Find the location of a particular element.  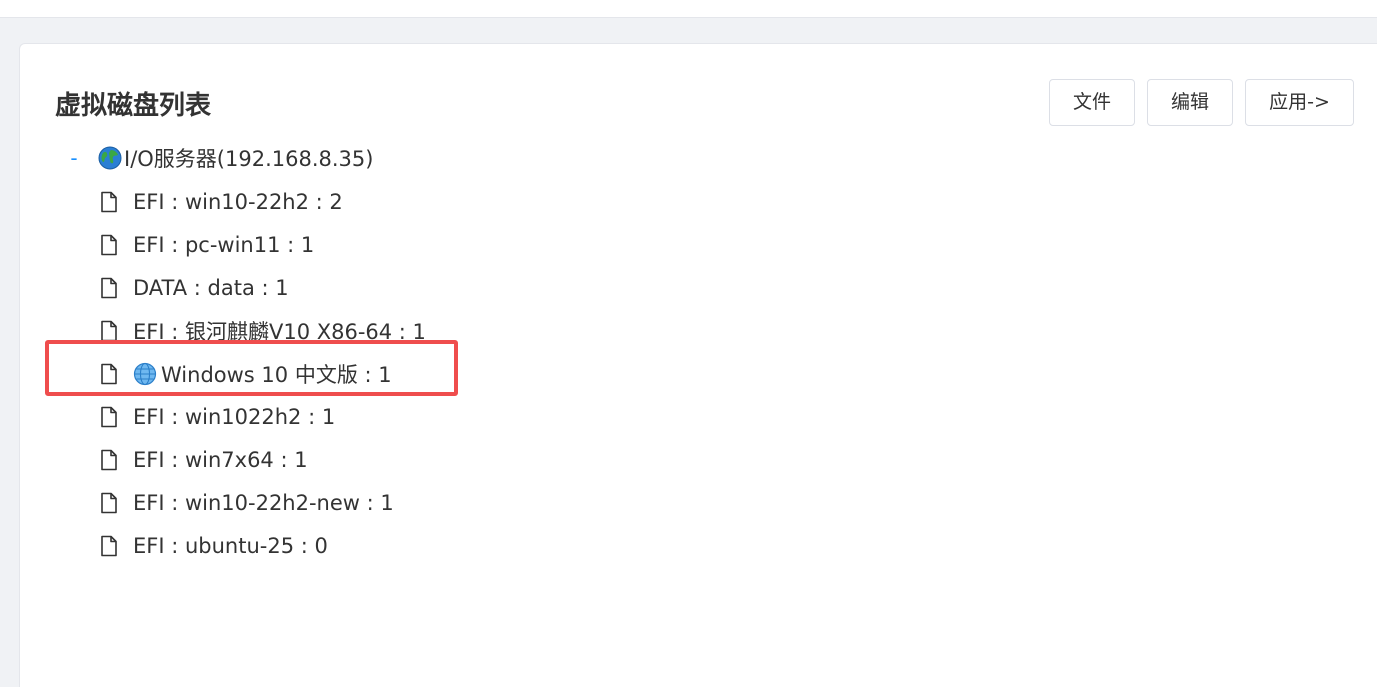

tree-item: EFI : win7x64 : 1 is located at coordinates (203, 460).